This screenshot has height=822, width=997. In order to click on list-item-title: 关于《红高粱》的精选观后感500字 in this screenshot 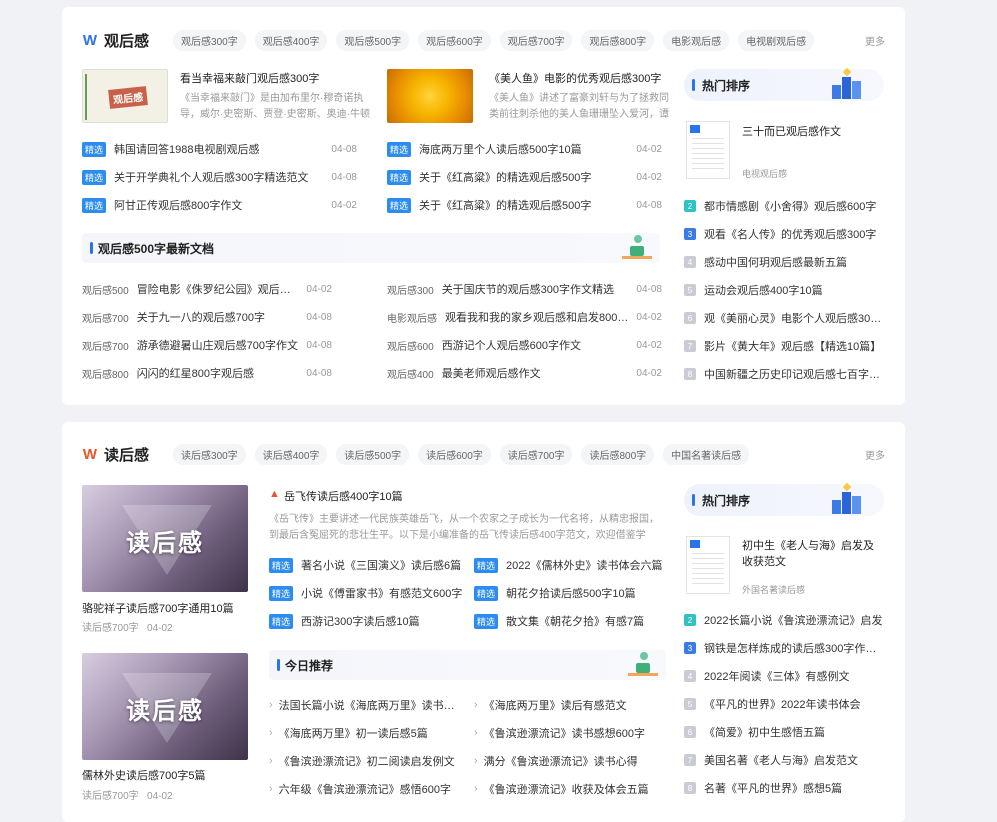, I will do `click(523, 177)`.